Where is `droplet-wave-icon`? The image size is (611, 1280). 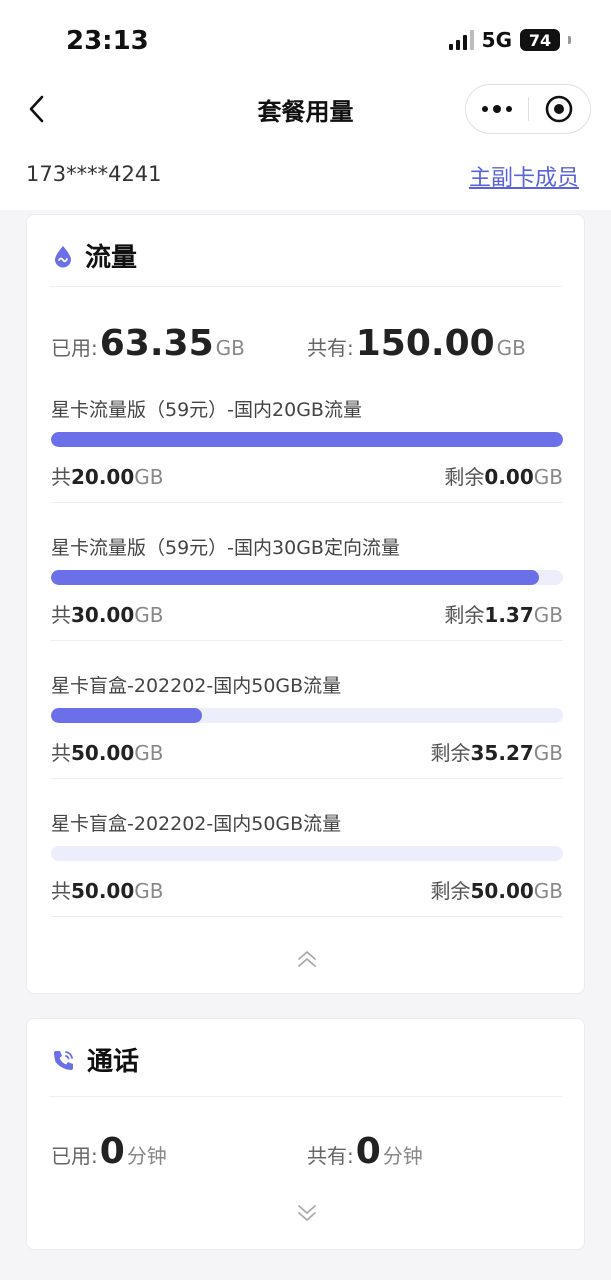 droplet-wave-icon is located at coordinates (63, 256).